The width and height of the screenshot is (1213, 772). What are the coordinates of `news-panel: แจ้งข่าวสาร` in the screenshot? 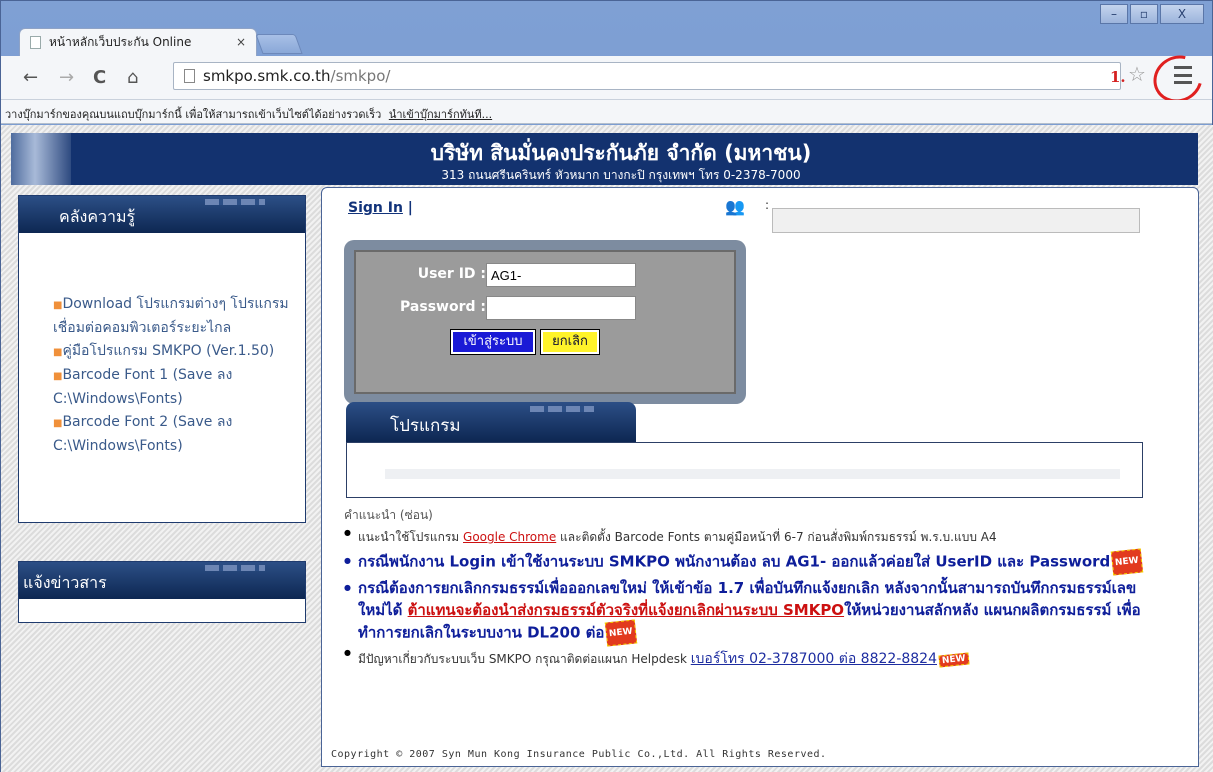 It's located at (162, 592).